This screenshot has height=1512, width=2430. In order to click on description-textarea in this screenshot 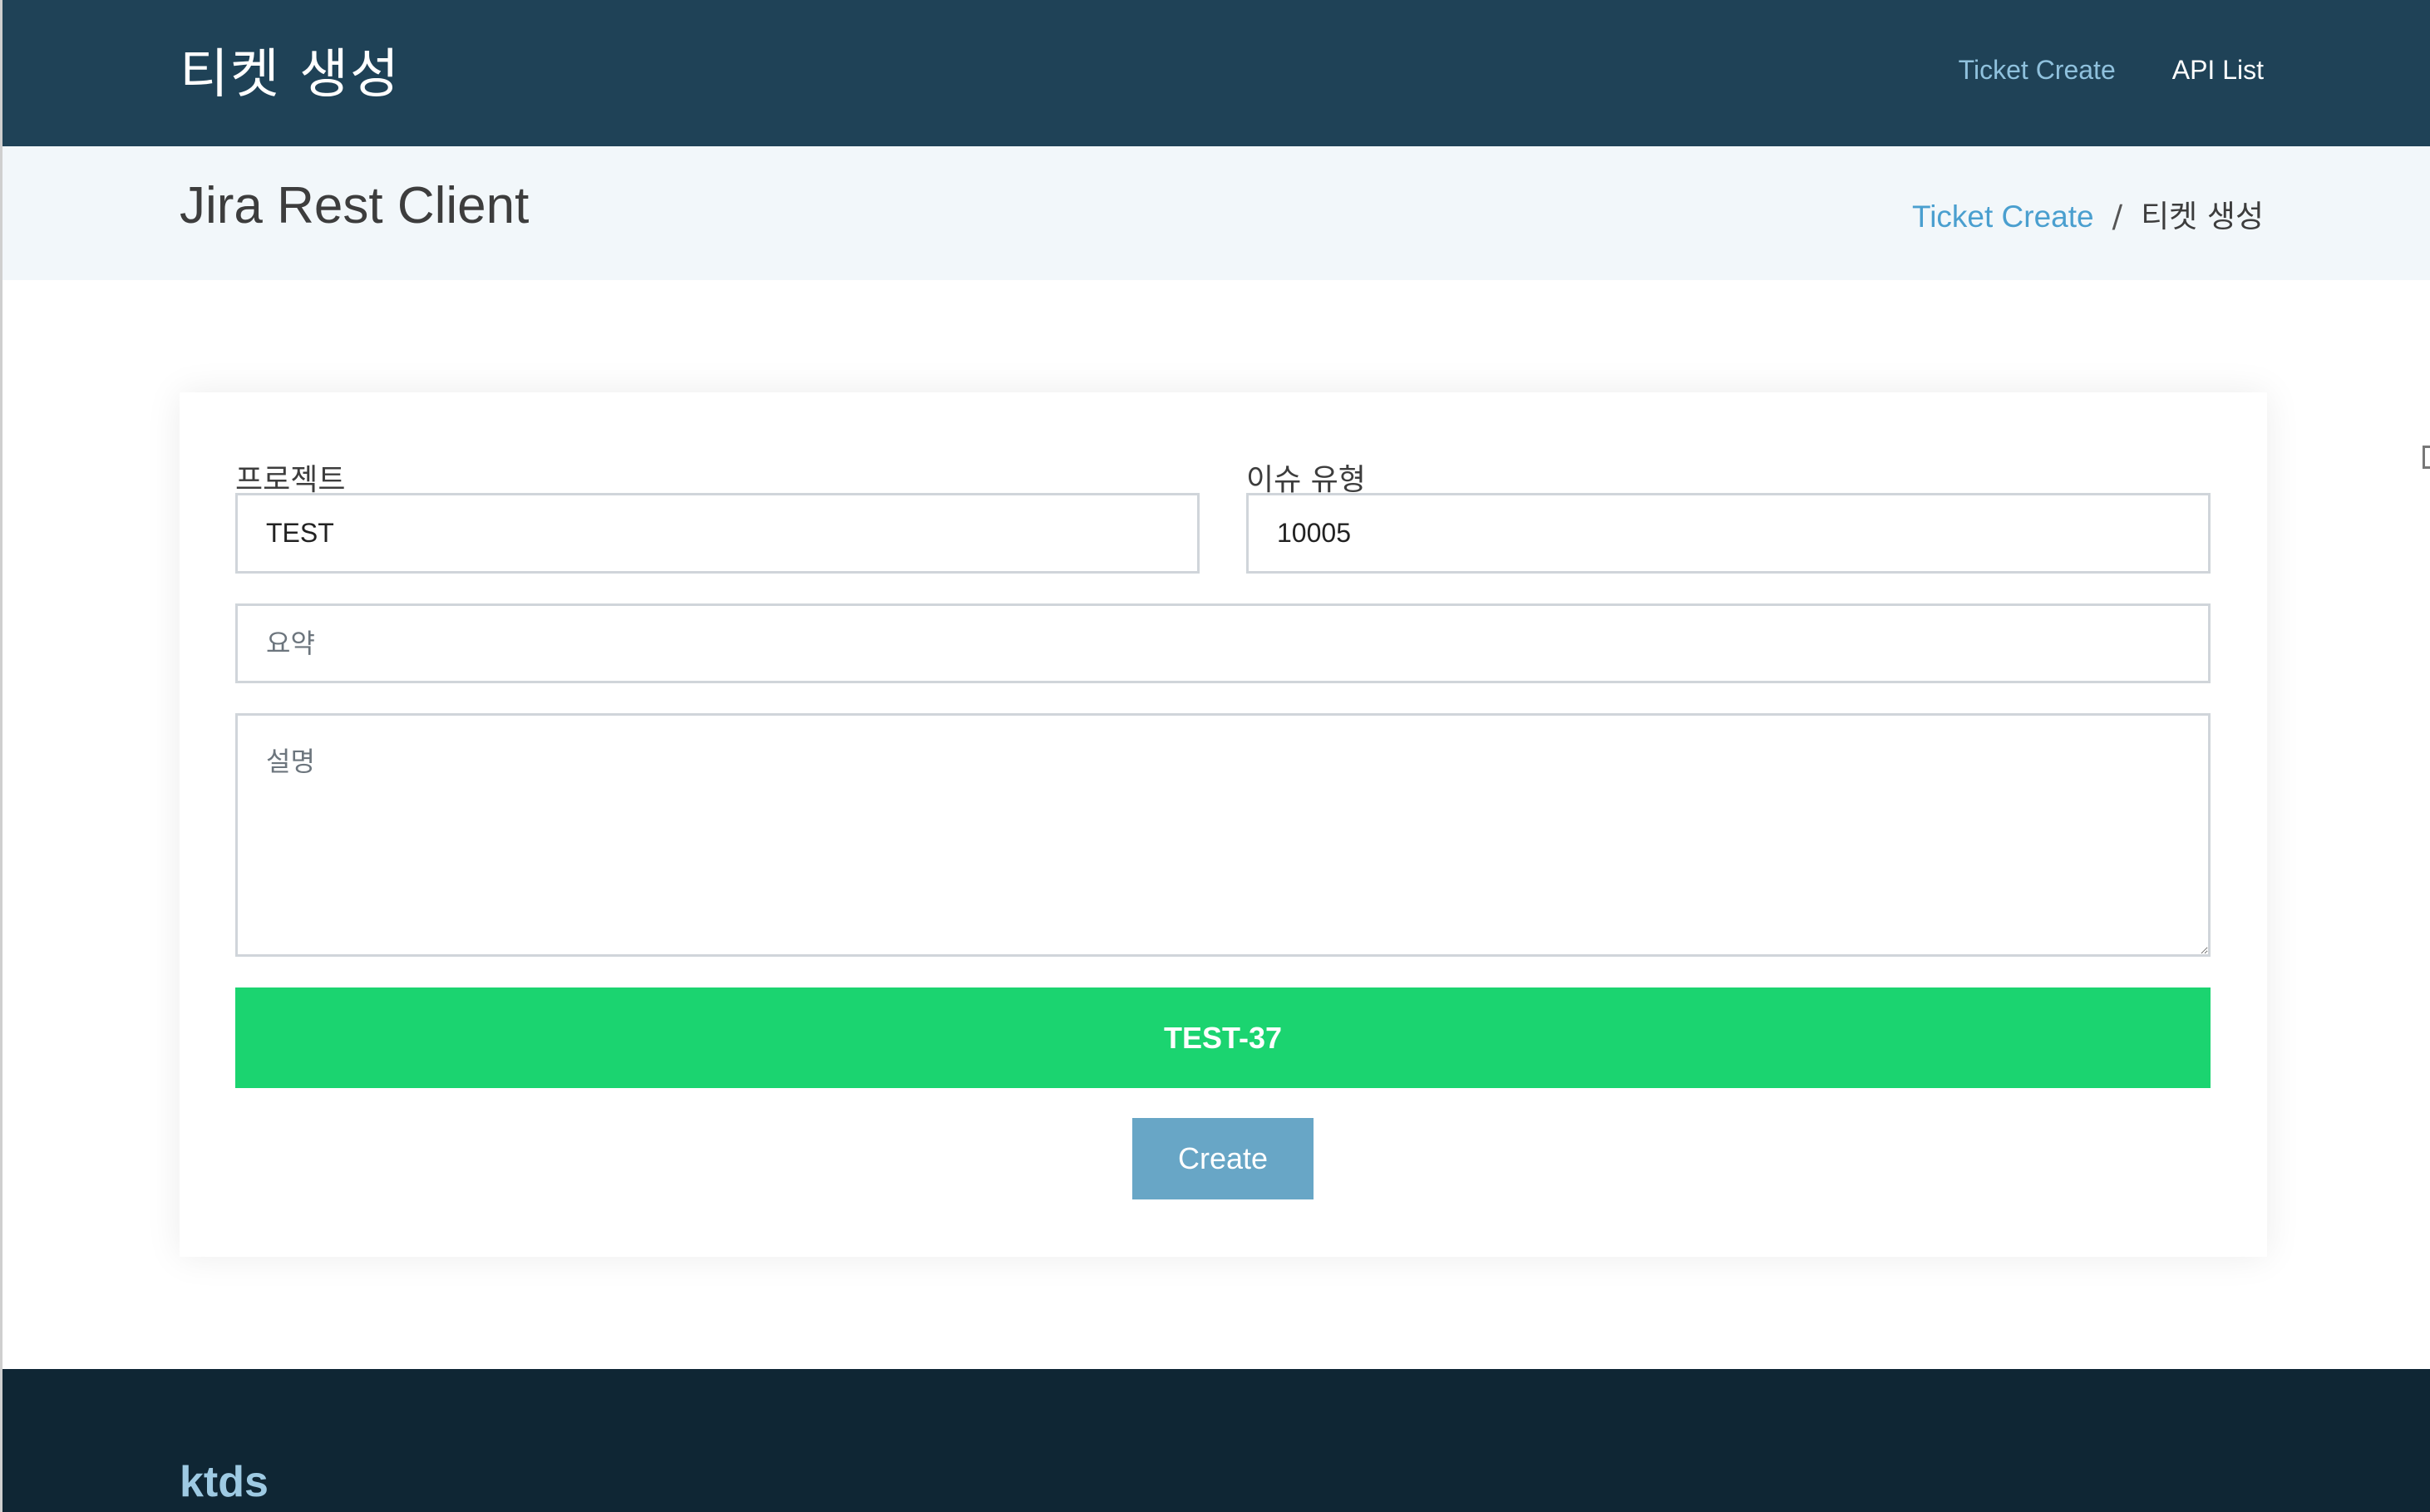, I will do `click(1223, 835)`.